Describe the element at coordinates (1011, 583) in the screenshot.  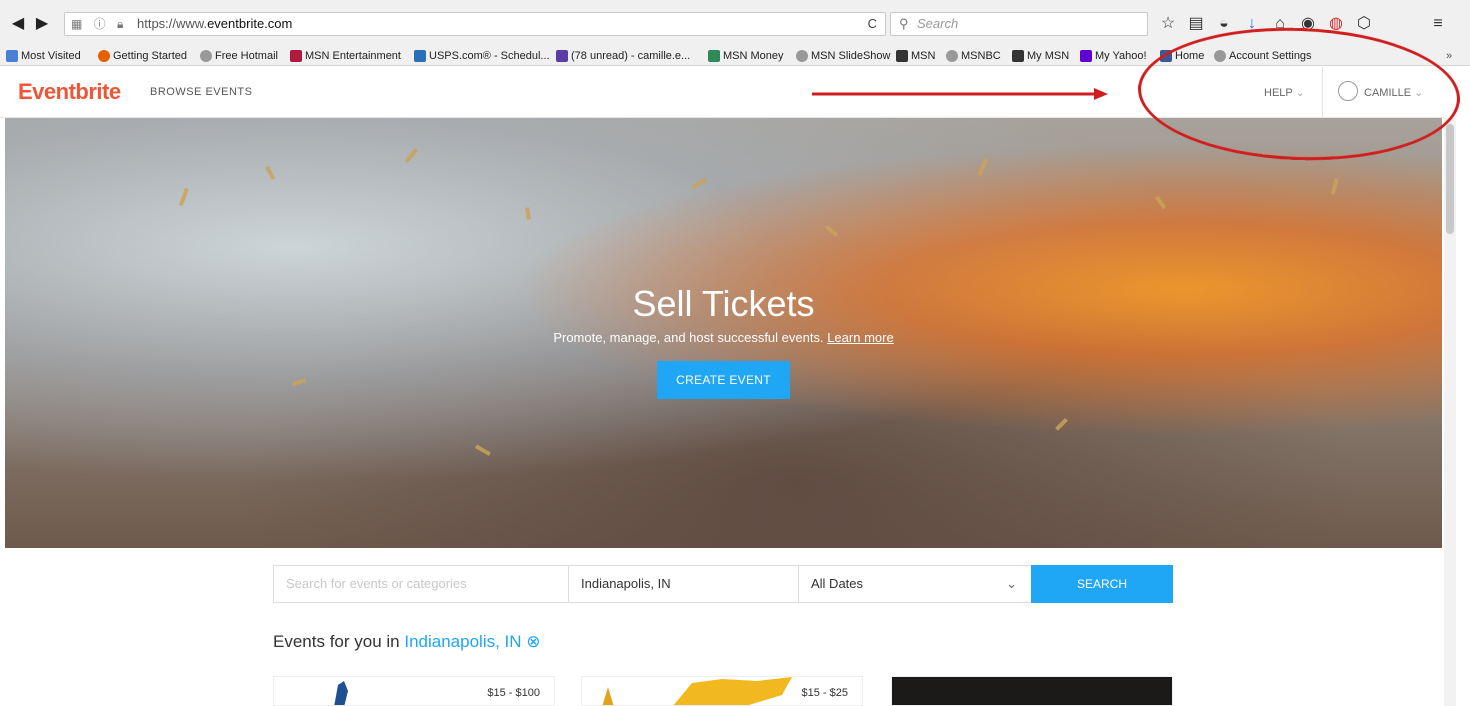
I see `chevron-down-icon: ⌄` at that location.